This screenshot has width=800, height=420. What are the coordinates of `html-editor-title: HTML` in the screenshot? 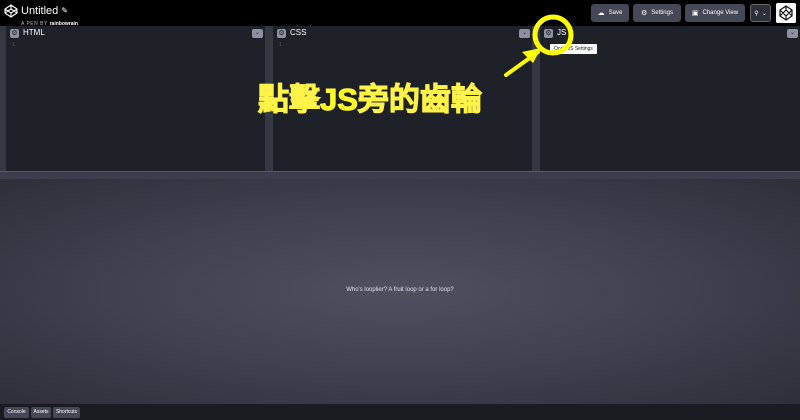 It's located at (34, 32).